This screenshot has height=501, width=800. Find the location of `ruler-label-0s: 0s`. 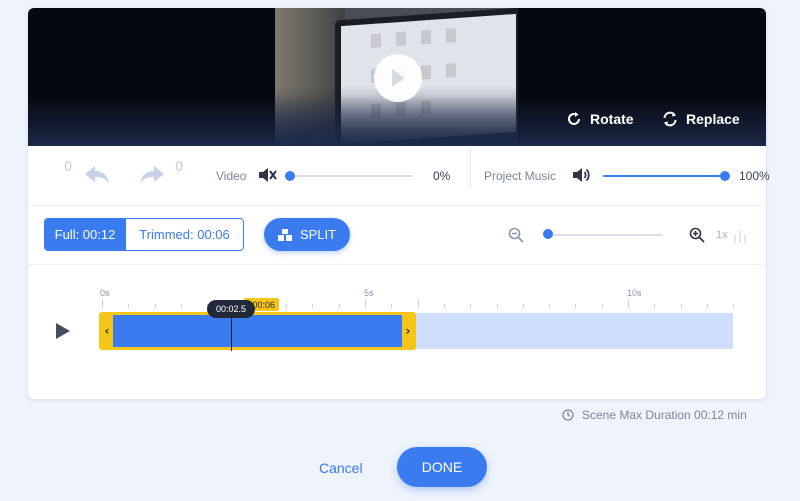

ruler-label-0s: 0s is located at coordinates (105, 293).